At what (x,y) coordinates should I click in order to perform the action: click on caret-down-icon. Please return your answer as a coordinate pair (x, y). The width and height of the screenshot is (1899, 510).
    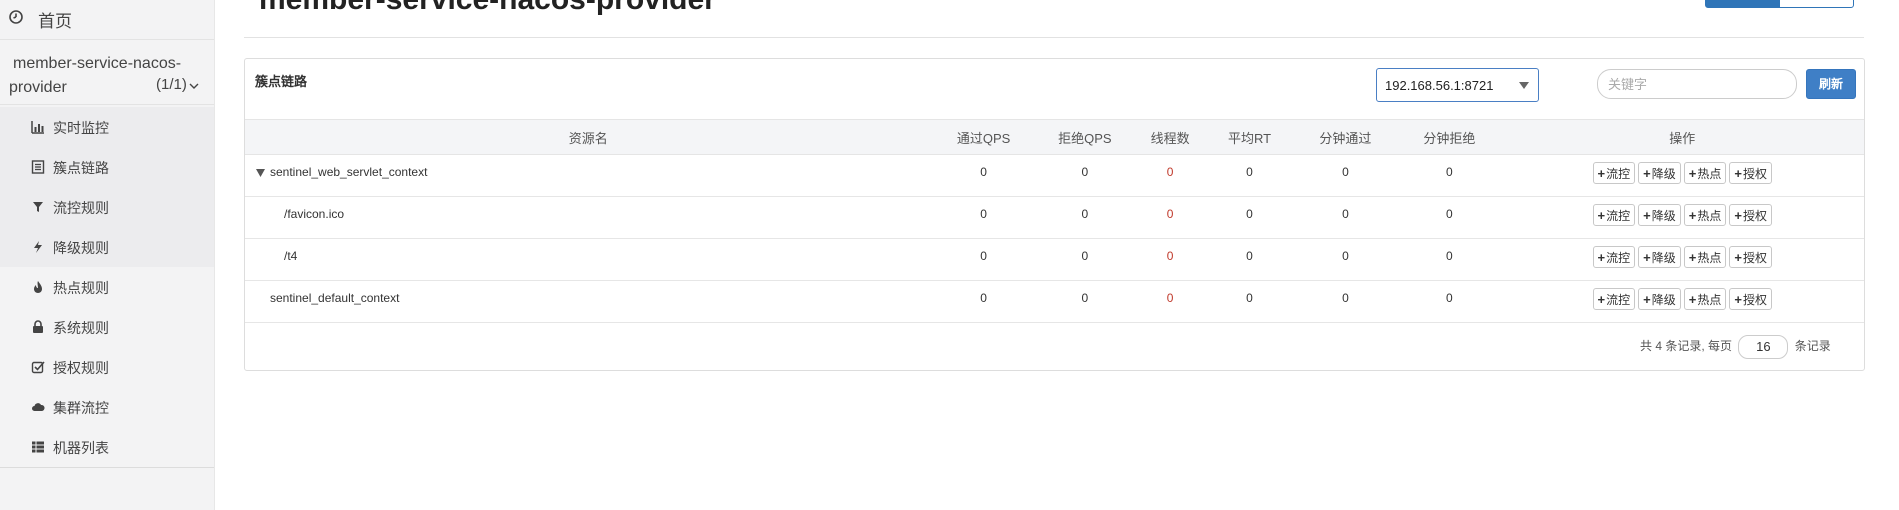
    Looking at the image, I should click on (1524, 85).